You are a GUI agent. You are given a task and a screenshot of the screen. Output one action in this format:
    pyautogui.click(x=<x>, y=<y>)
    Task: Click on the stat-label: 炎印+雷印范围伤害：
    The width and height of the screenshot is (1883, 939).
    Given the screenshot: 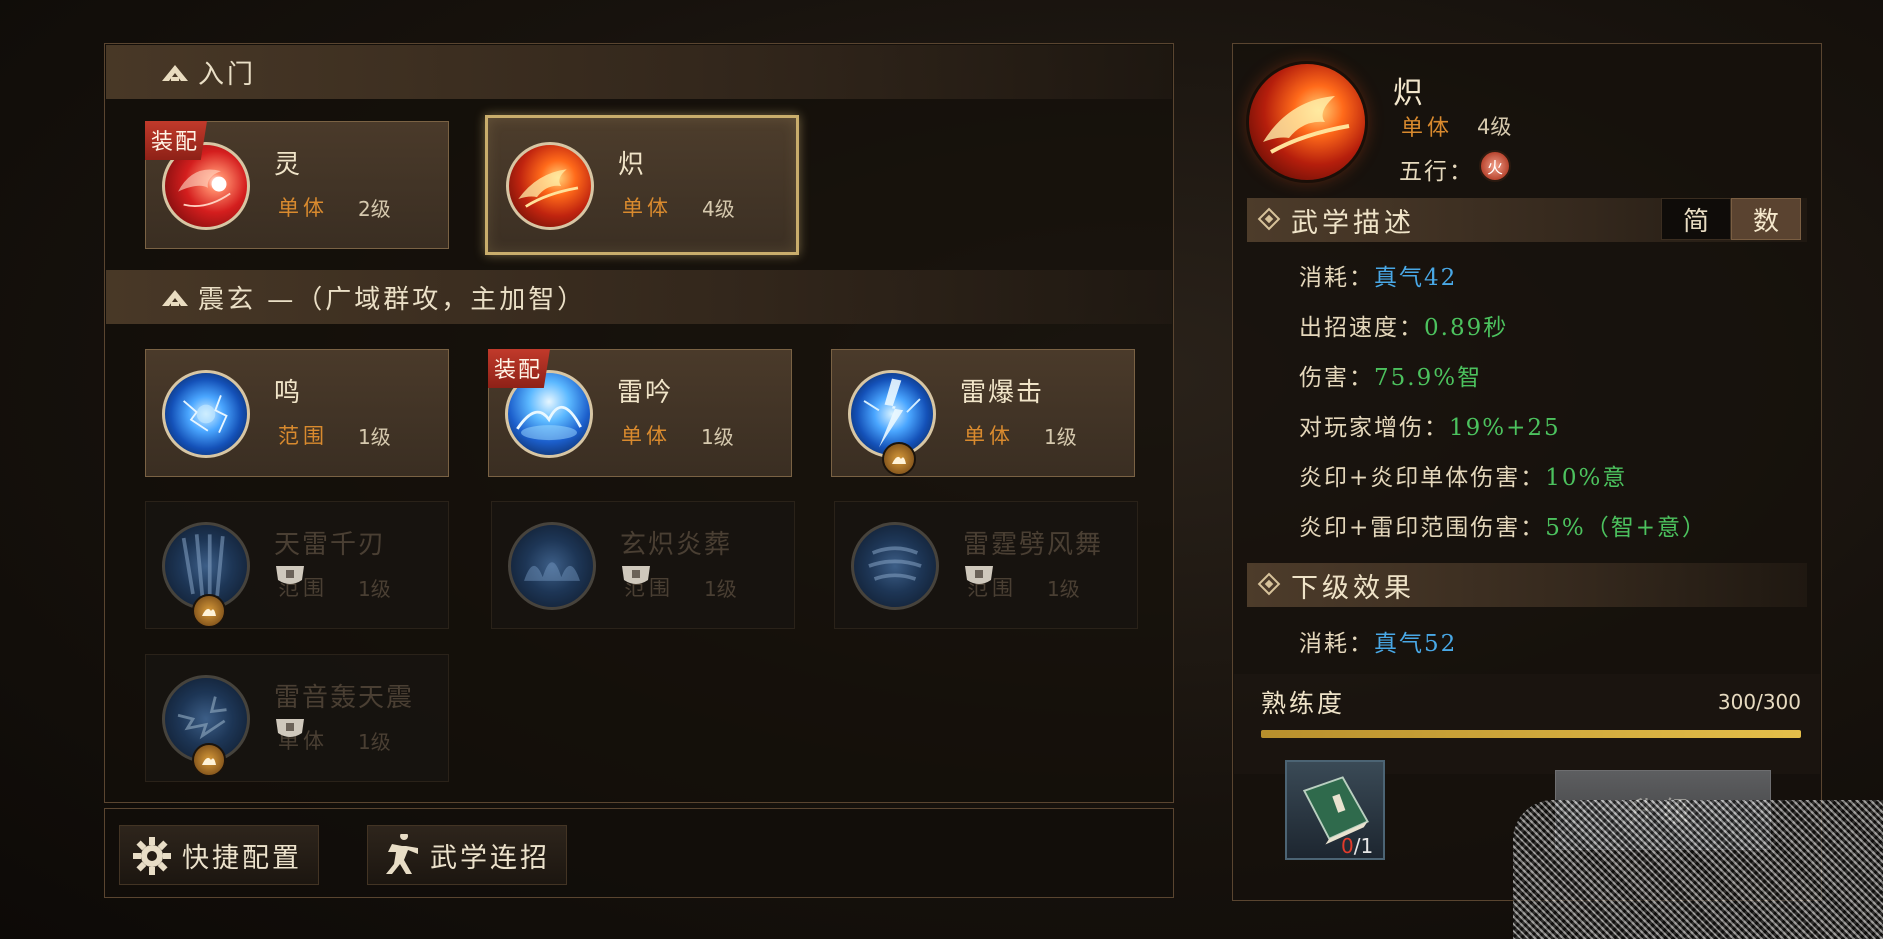 What is the action you would take?
    pyautogui.click(x=1422, y=528)
    